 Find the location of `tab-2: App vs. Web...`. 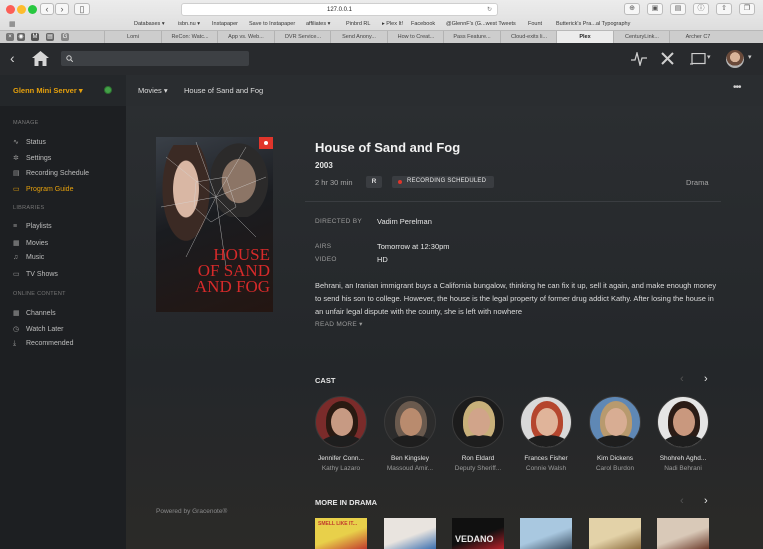

tab-2: App vs. Web... is located at coordinates (245, 37).